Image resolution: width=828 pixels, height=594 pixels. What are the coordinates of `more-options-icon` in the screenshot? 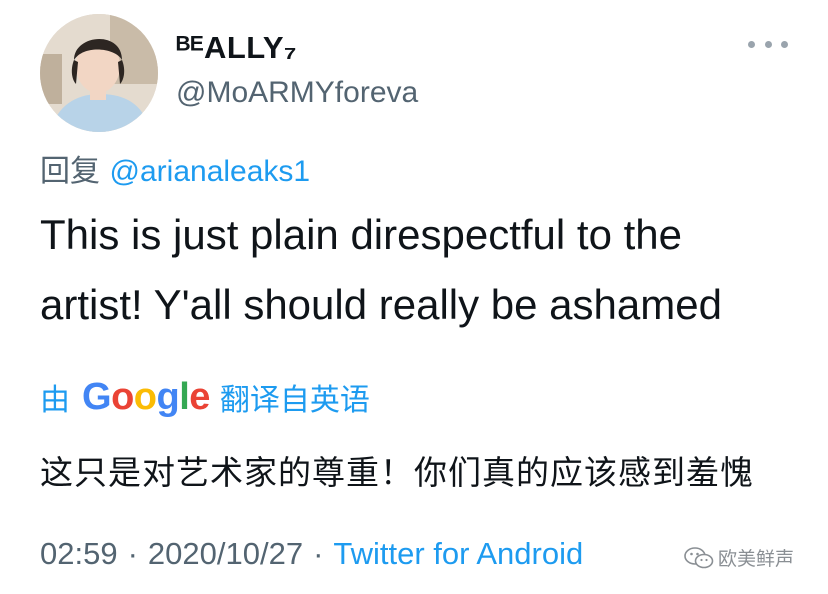 It's located at (768, 44).